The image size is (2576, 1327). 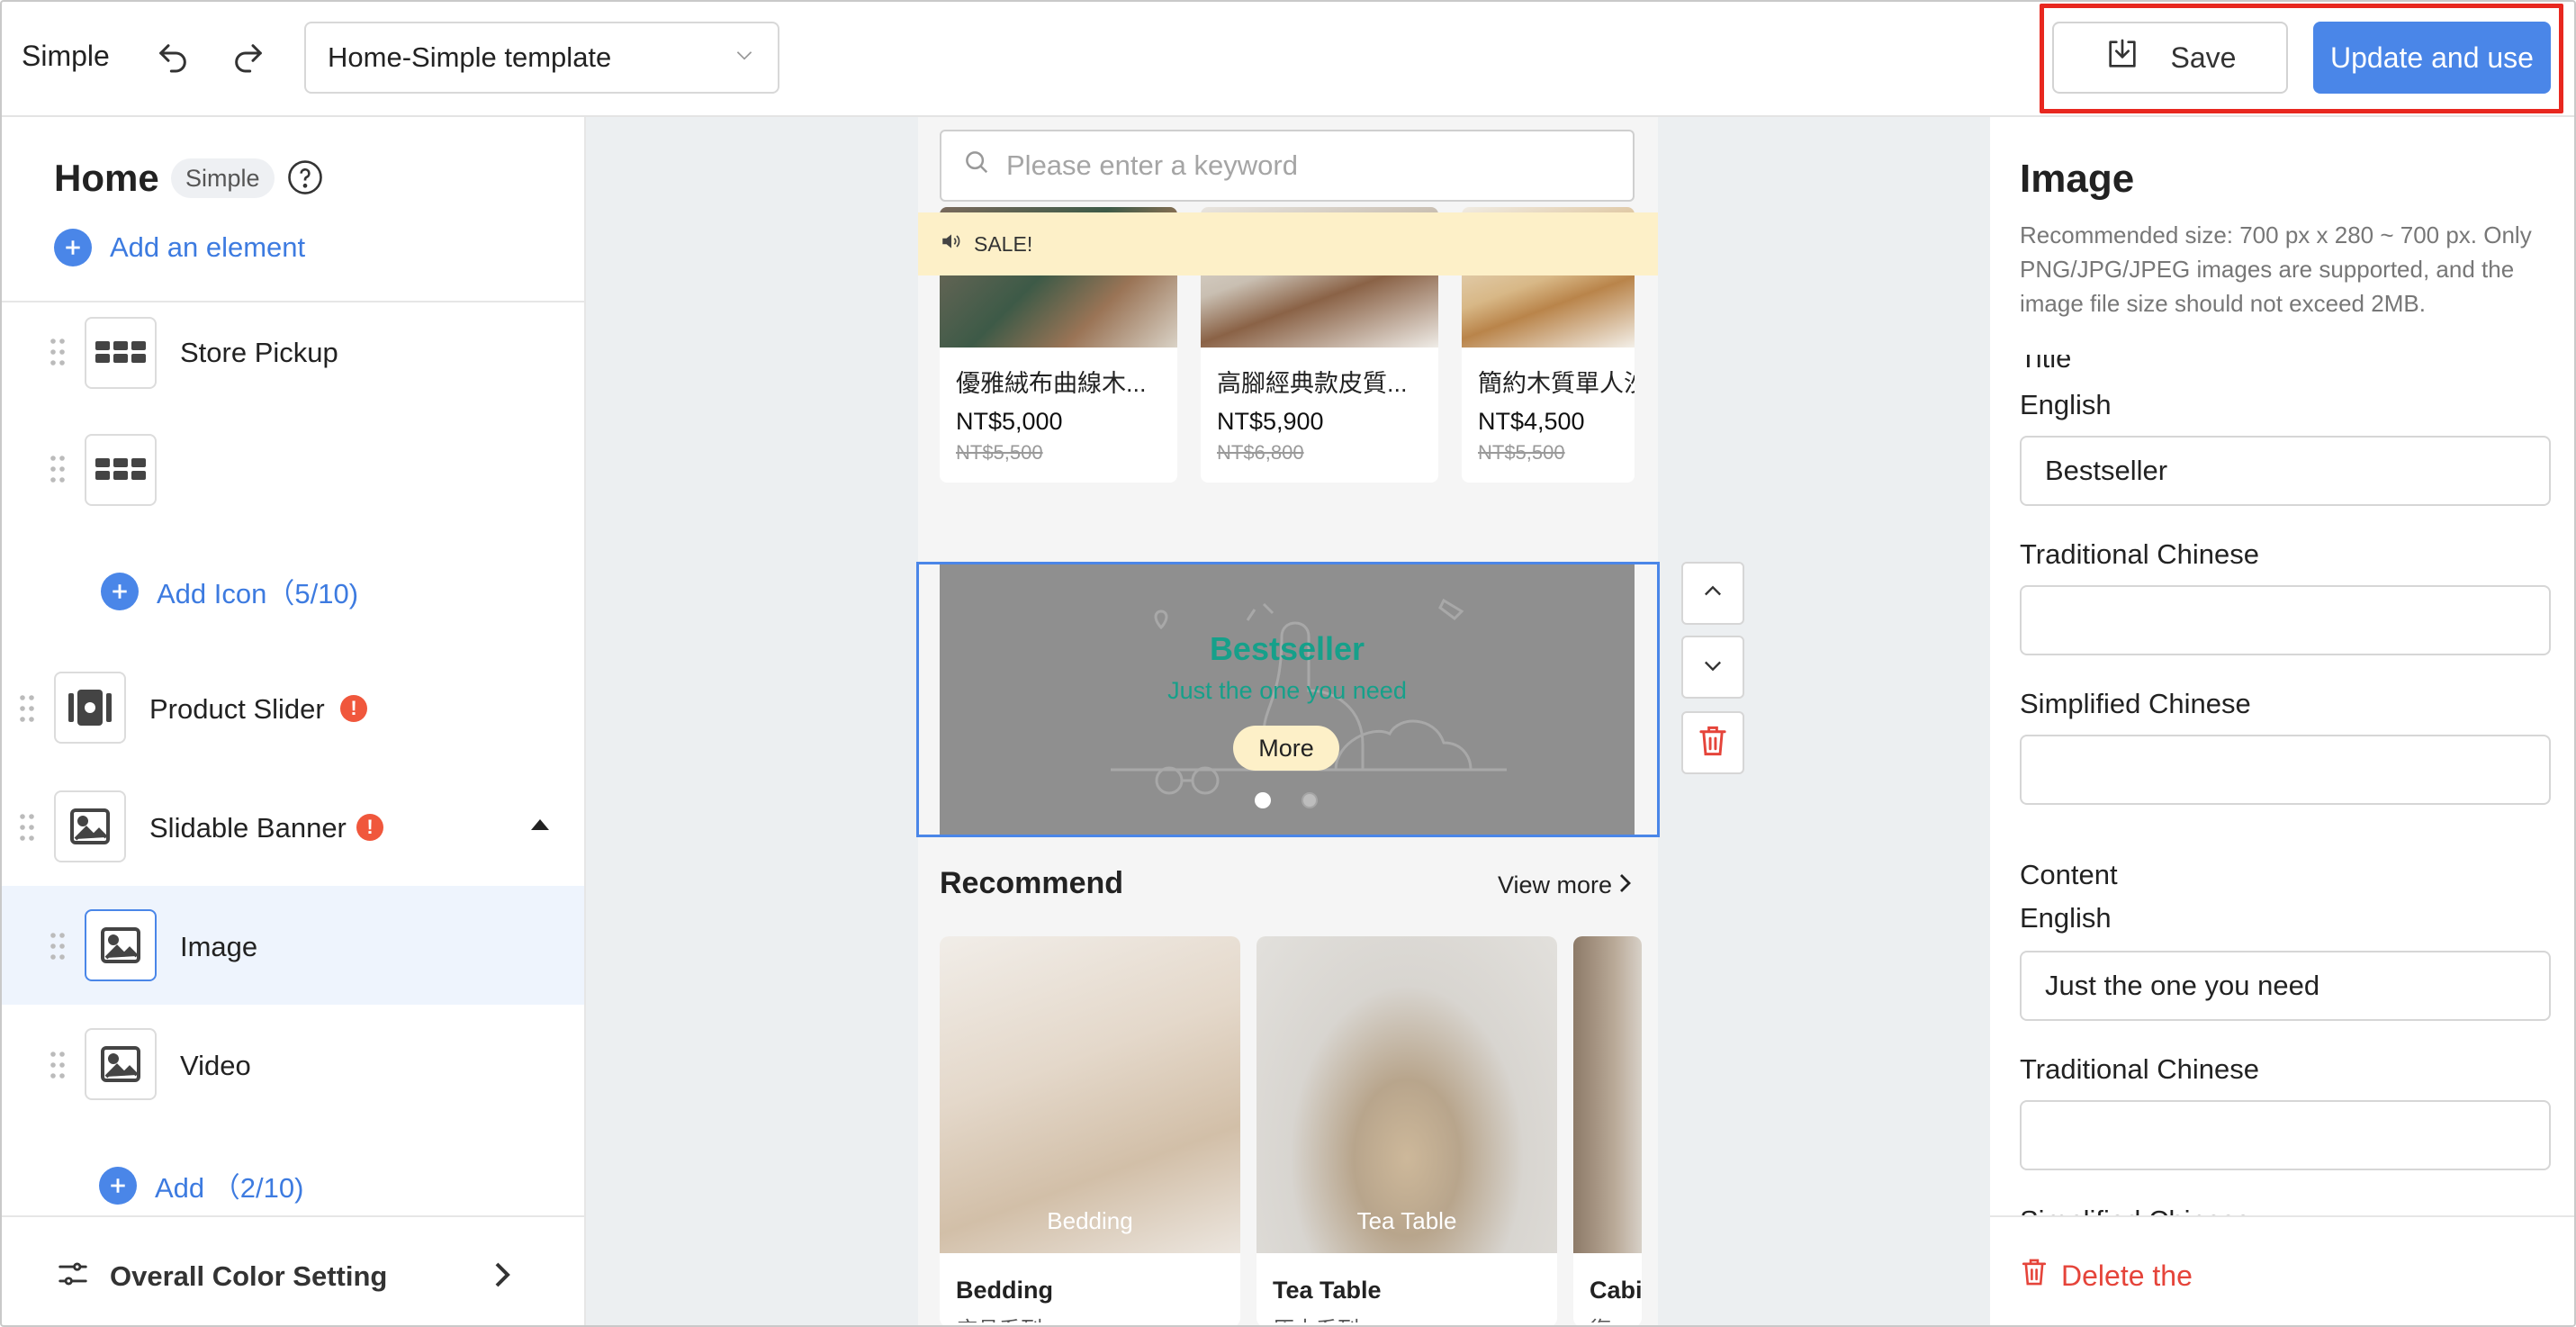 I want to click on search-input: Please enter a keyword, so click(x=1287, y=166).